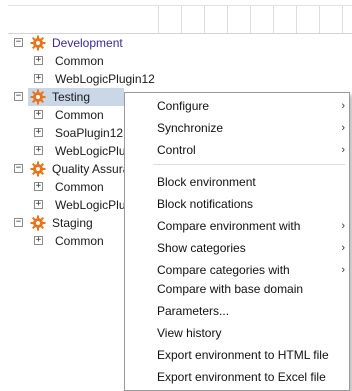 The height and width of the screenshot is (391, 352). What do you see at coordinates (205, 204) in the screenshot?
I see `menu-item-label: Block notifications` at bounding box center [205, 204].